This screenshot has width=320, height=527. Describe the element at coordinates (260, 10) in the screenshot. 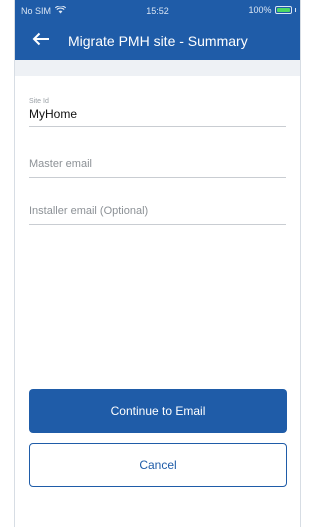

I see `battery-percent: 100%` at that location.